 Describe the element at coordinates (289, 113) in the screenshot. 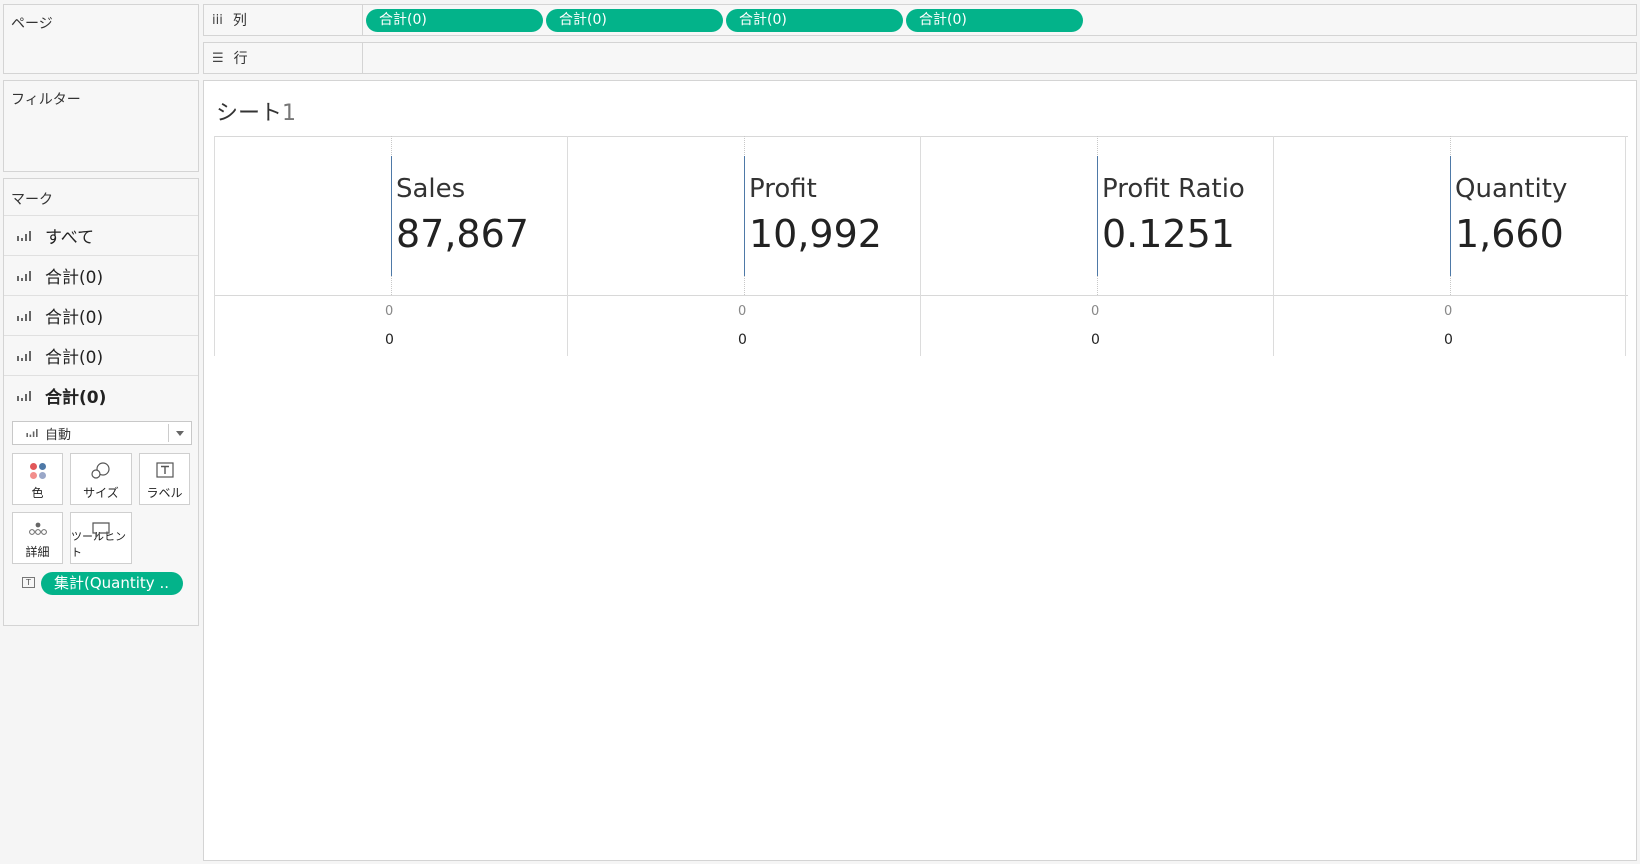

I see `sheet-title-number: 1` at that location.